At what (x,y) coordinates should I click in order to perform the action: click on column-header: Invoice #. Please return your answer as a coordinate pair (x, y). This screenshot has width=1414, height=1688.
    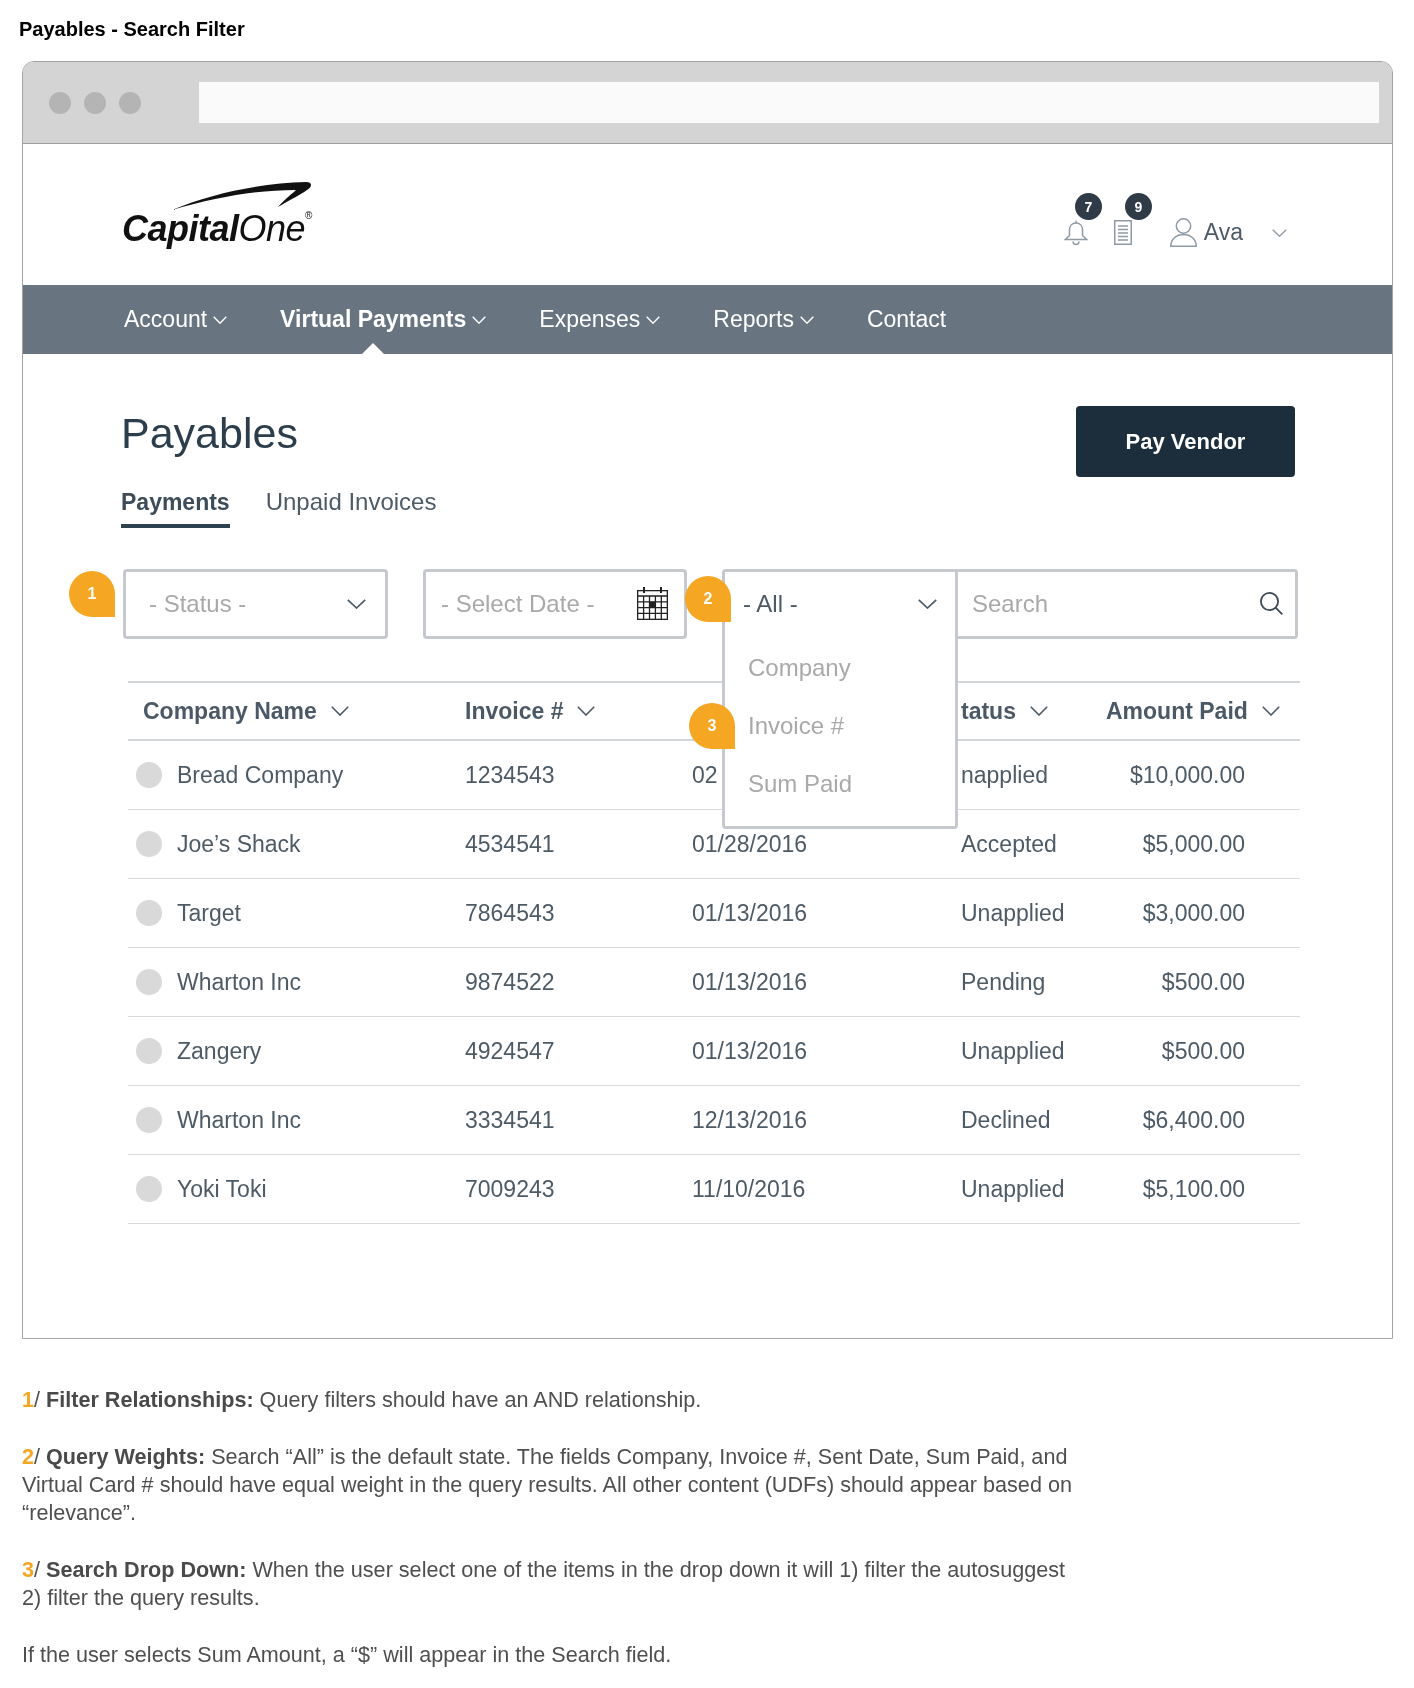
    Looking at the image, I should click on (530, 711).